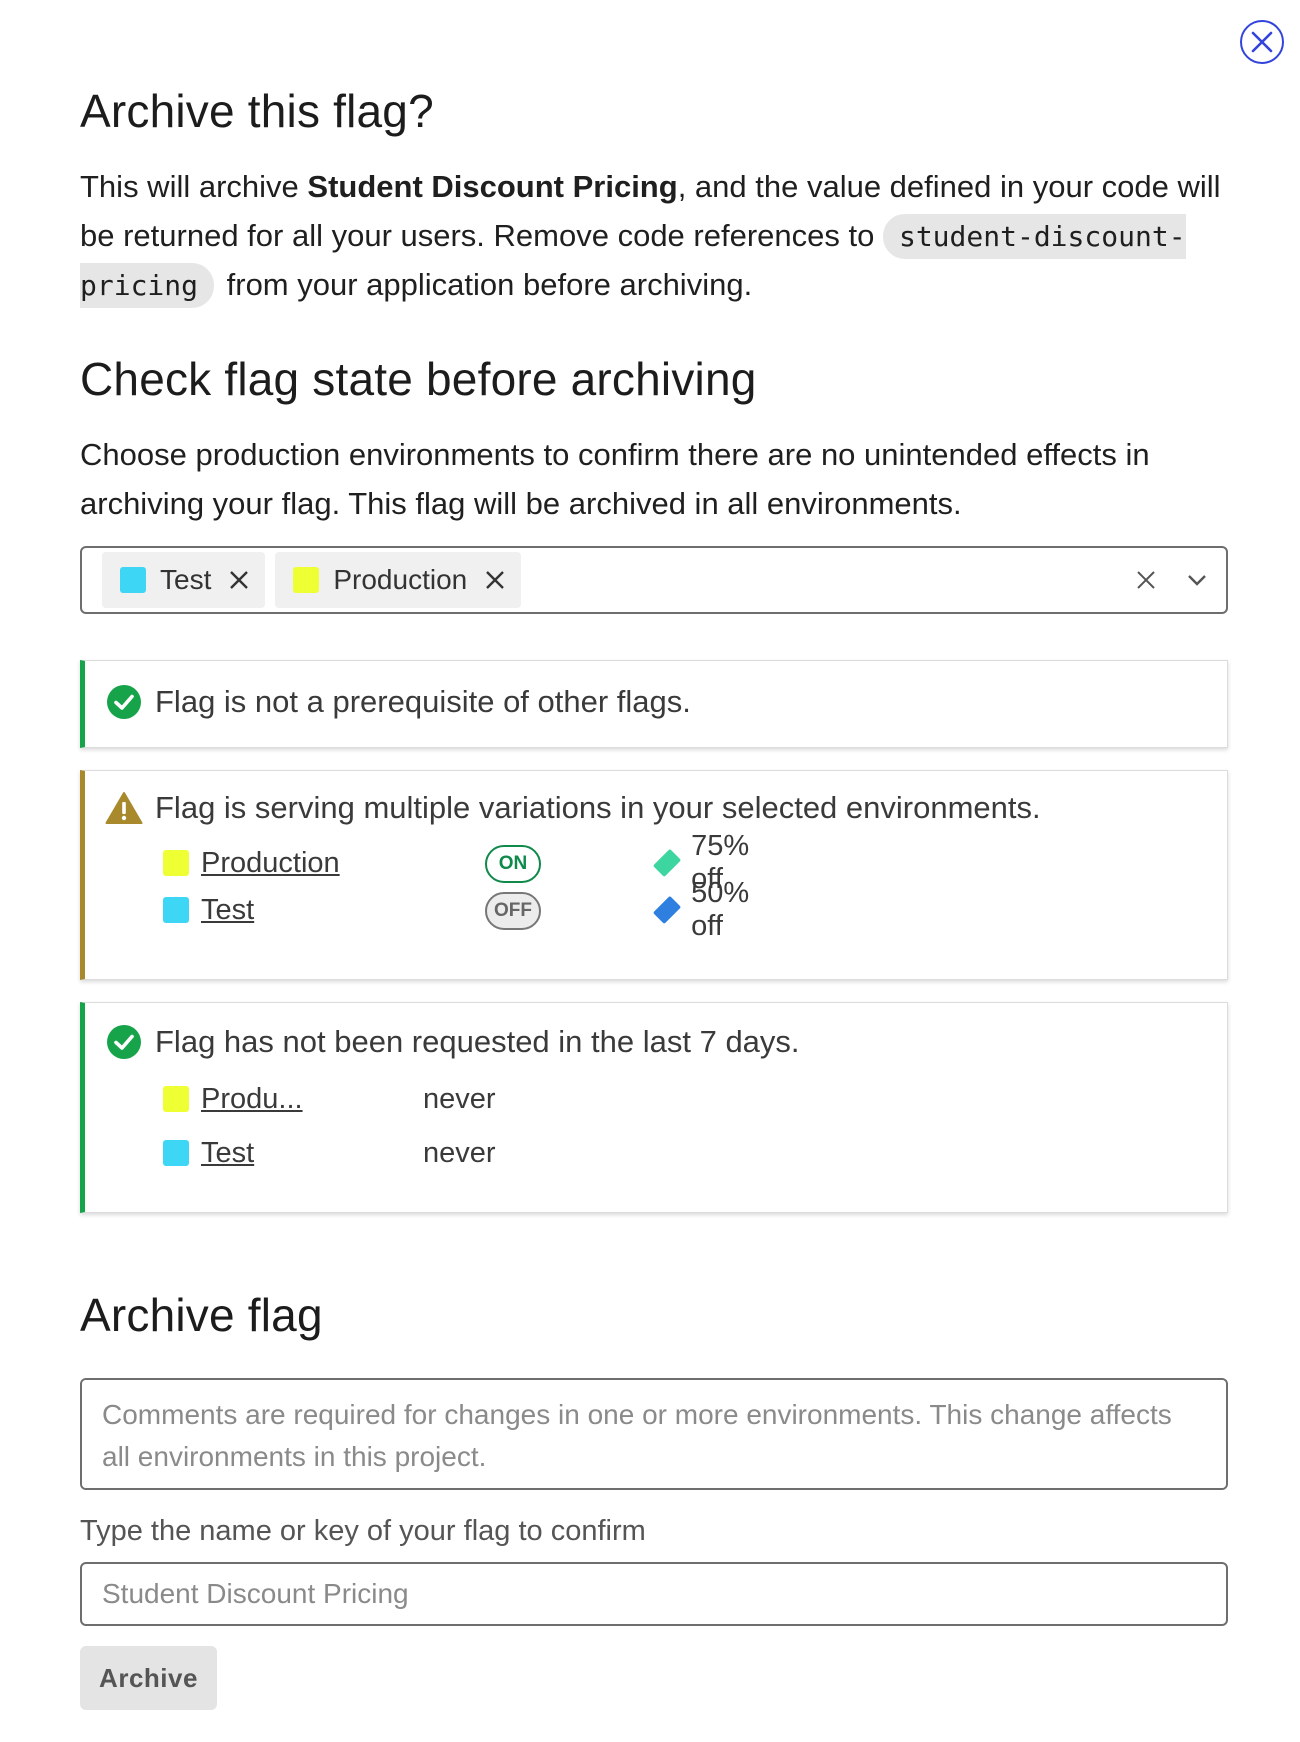 Image resolution: width=1300 pixels, height=1742 pixels. I want to click on archive-button: Archive, so click(148, 1678).